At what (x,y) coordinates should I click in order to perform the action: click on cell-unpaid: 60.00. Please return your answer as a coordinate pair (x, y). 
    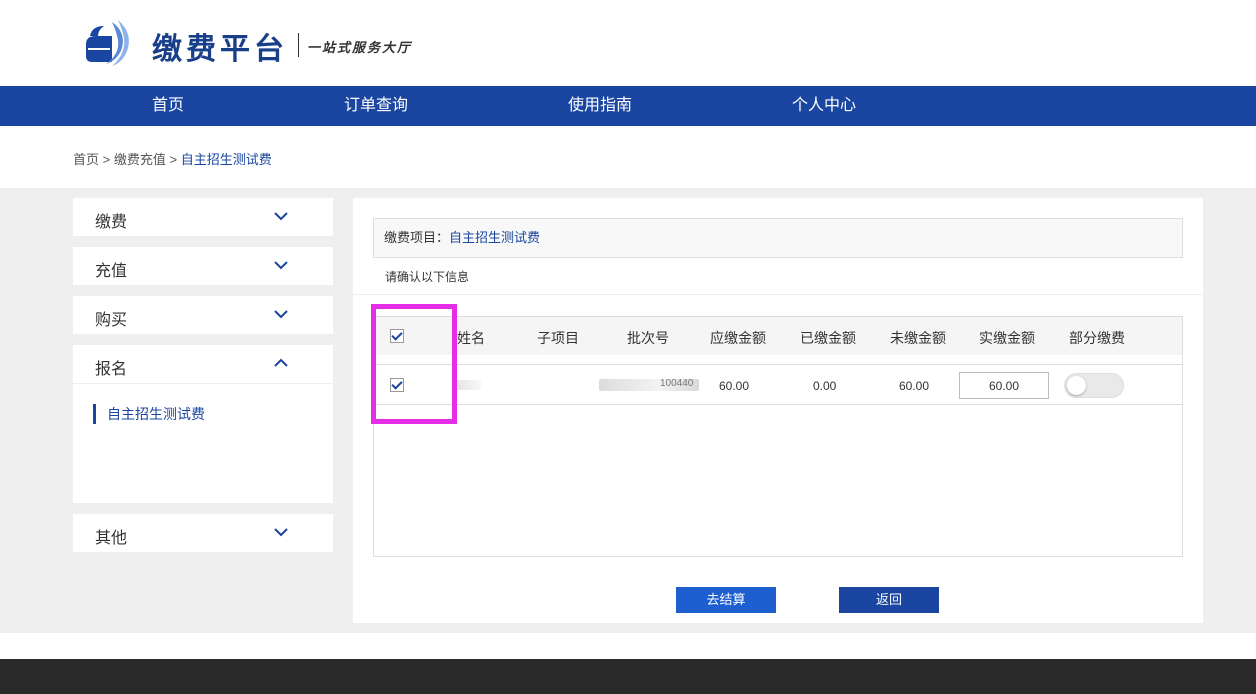
    Looking at the image, I should click on (914, 386).